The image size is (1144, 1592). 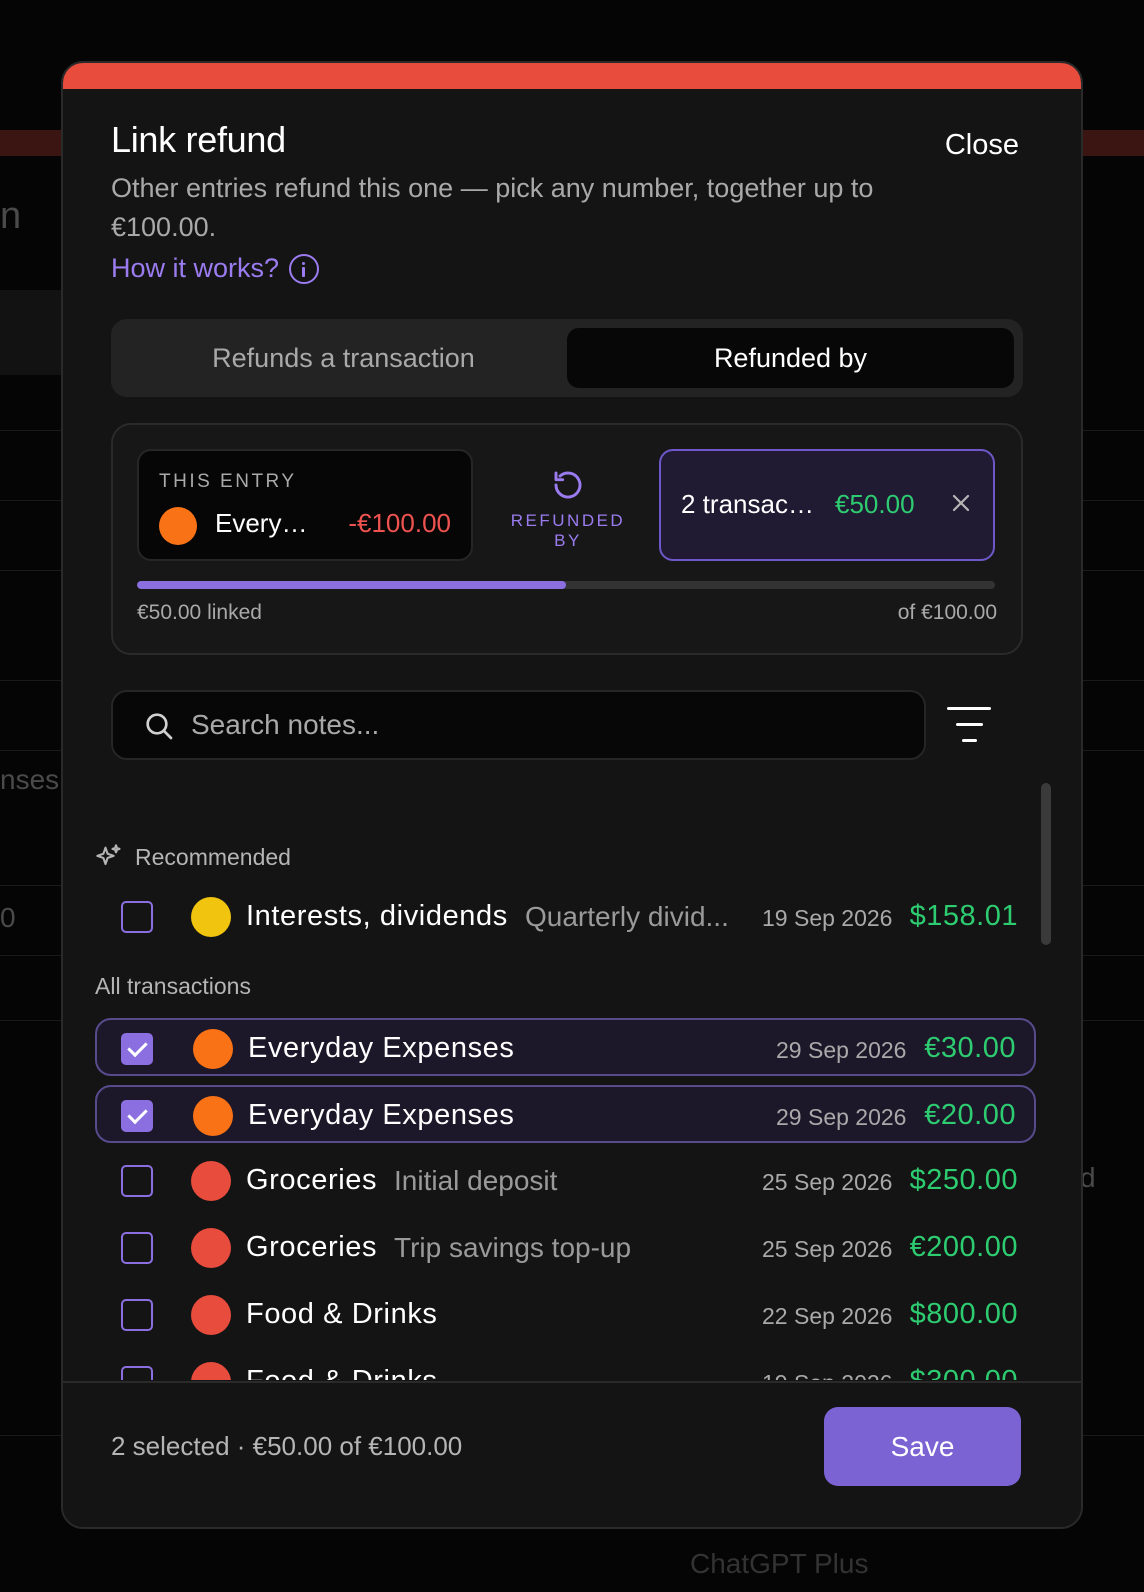 What do you see at coordinates (565, 1315) in the screenshot?
I see `transaction-row: Food & Drinks 22 Sep 2026 $800.00` at bounding box center [565, 1315].